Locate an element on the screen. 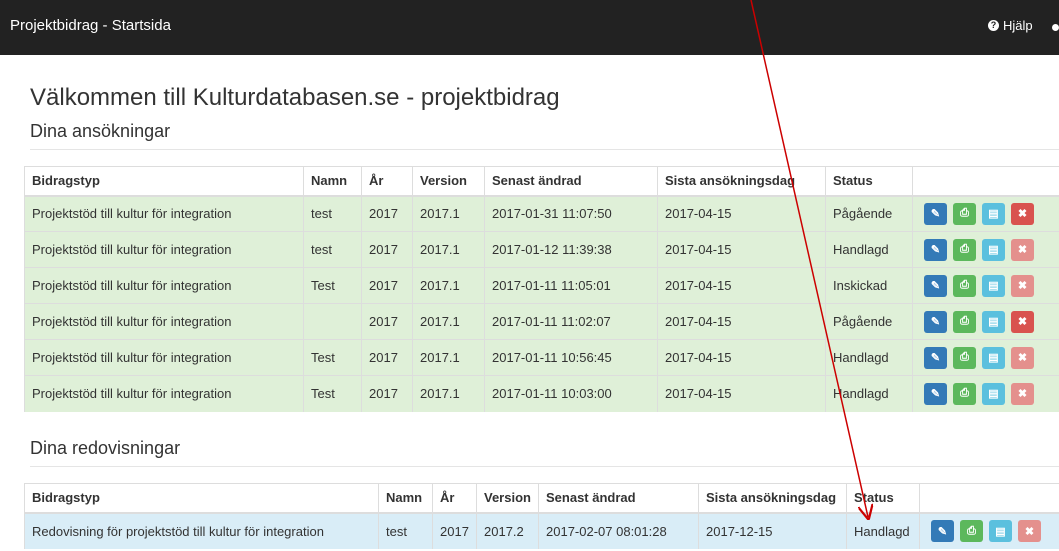  header-col-namn: Namn is located at coordinates (405, 498).